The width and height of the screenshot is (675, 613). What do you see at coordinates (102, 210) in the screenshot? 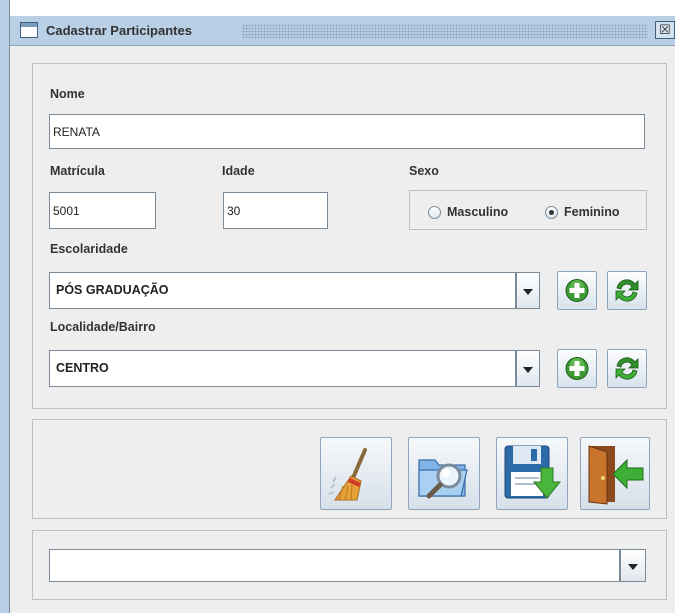
I see `matricula-input` at bounding box center [102, 210].